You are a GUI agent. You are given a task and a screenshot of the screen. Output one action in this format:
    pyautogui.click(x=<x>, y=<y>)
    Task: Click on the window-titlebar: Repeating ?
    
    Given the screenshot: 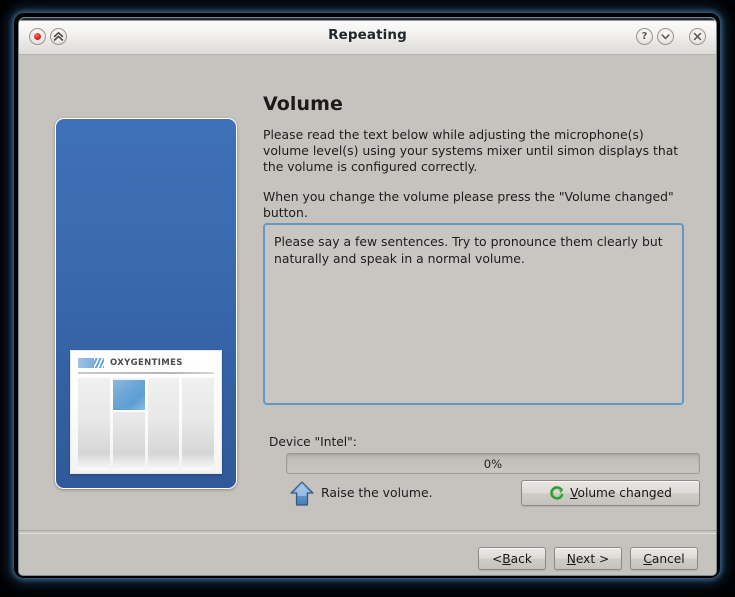 What is the action you would take?
    pyautogui.click(x=367, y=36)
    